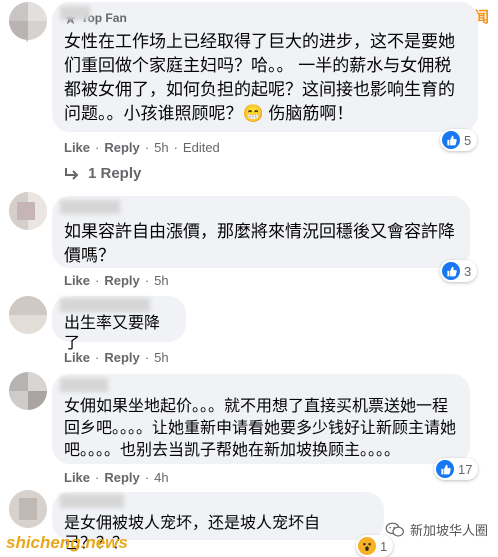 The image size is (498, 557). I want to click on top-fan-badge: Top Fan, so click(265, 18).